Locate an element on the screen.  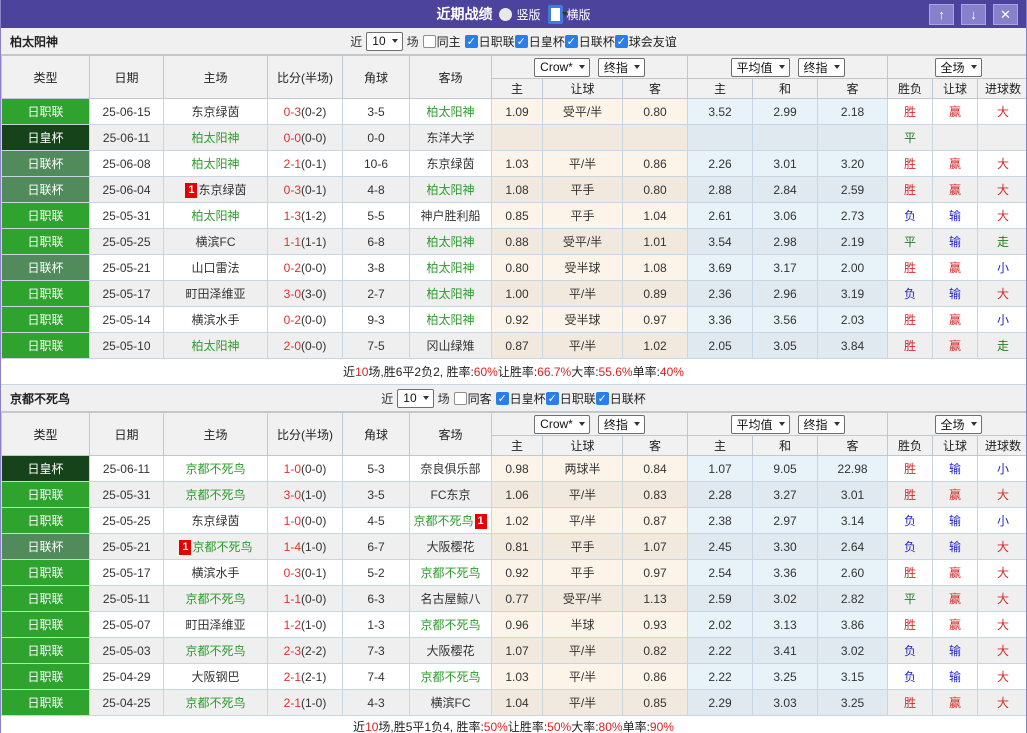
euro-home-odds: 2.88 is located at coordinates (720, 189).